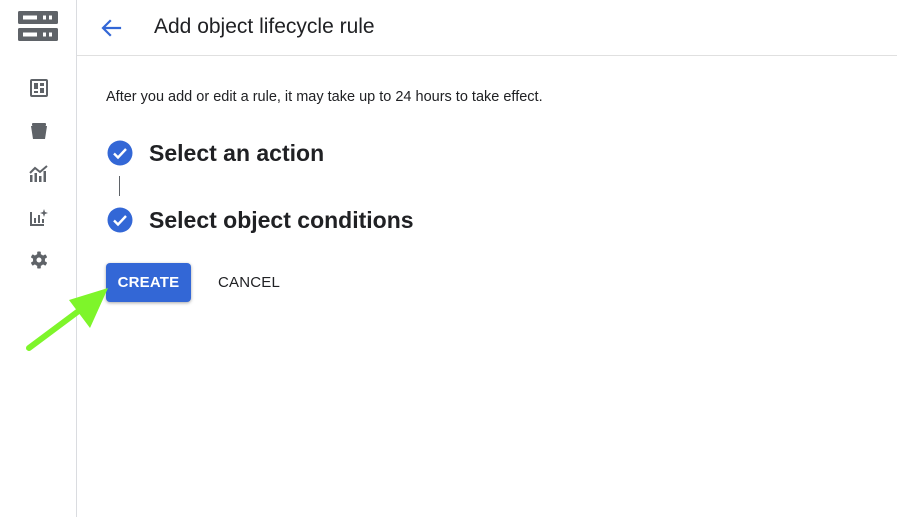 This screenshot has height=517, width=897. I want to click on back-button, so click(111, 28).